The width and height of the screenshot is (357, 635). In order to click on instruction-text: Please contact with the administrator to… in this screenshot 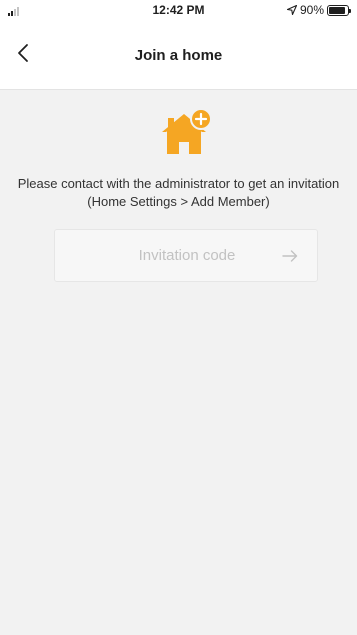, I will do `click(178, 192)`.